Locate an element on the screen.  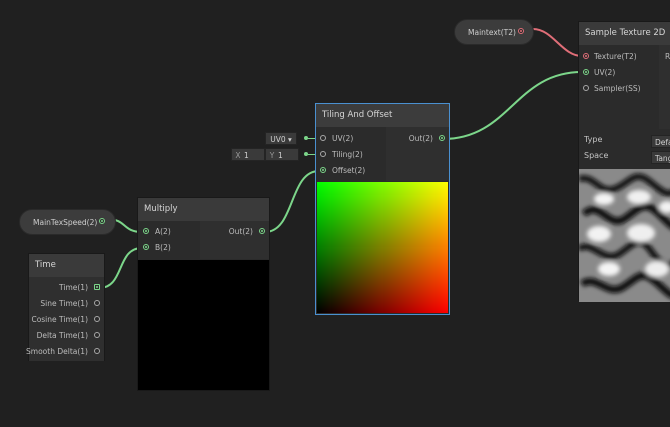
sample-sampler-label: Sampler(SS) is located at coordinates (617, 88).